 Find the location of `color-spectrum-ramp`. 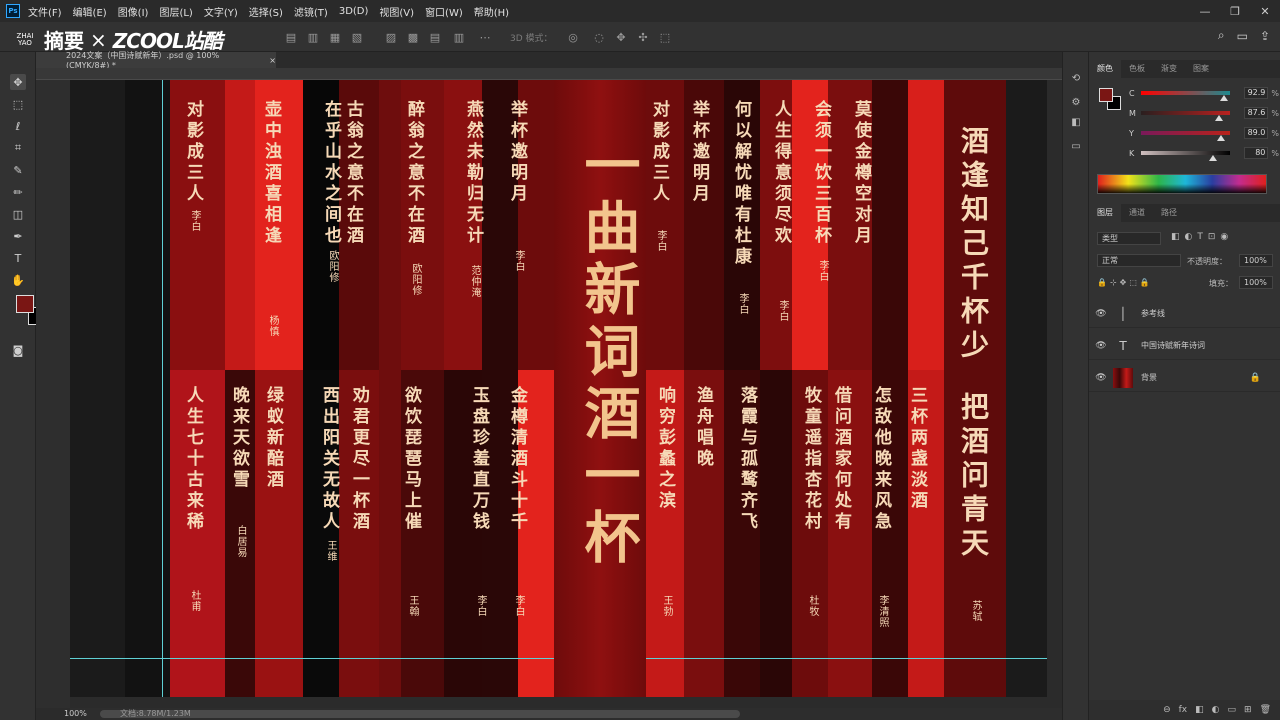

color-spectrum-ramp is located at coordinates (1182, 184).